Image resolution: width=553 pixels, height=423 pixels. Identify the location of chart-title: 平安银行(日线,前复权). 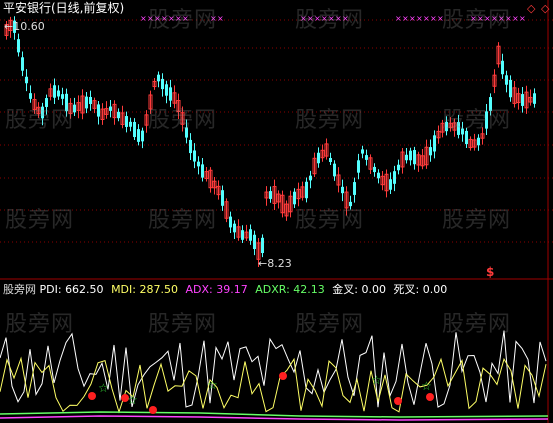
(64, 8).